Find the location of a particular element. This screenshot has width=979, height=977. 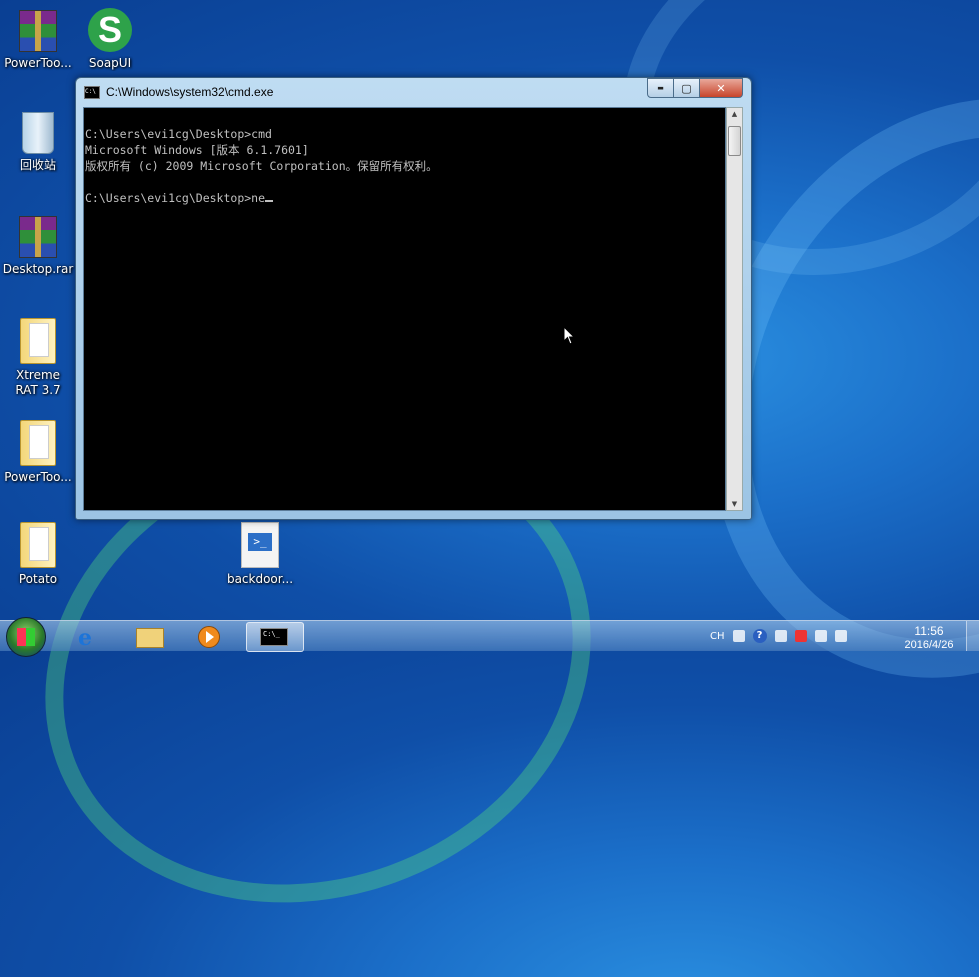

minimize-button: ▬ is located at coordinates (660, 88).